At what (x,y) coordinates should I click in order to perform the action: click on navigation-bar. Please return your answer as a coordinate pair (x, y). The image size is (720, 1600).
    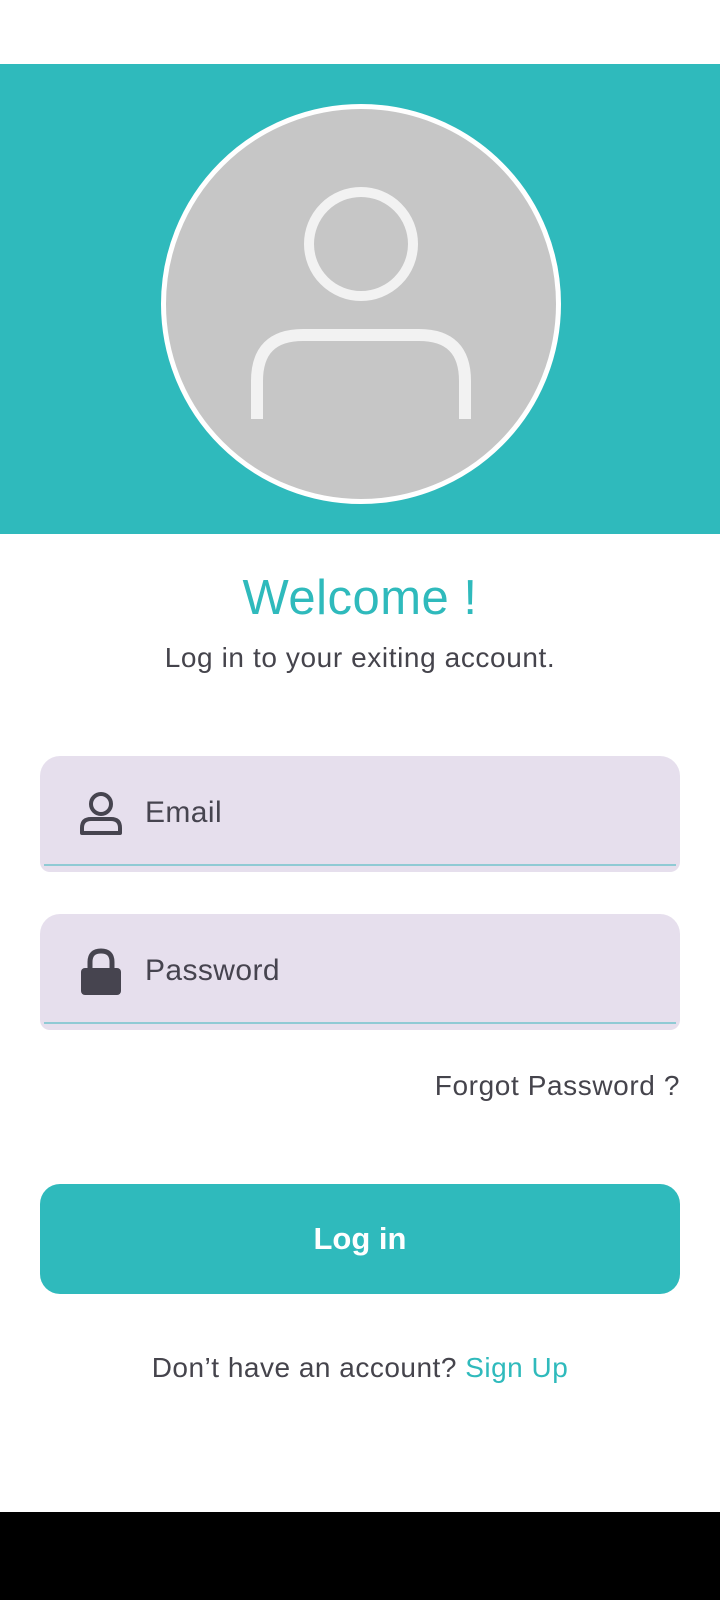
    Looking at the image, I should click on (360, 1556).